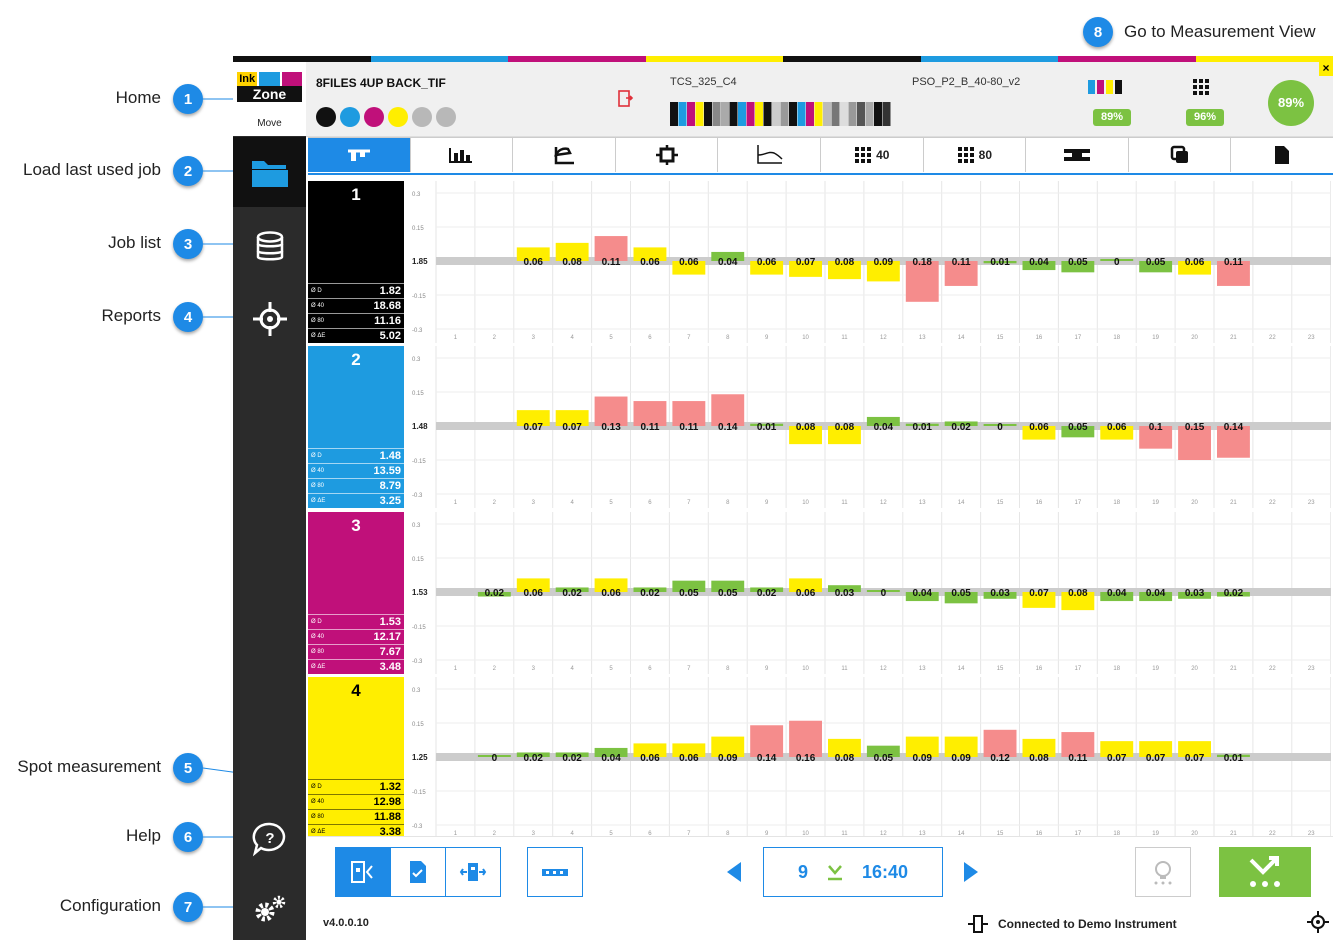 This screenshot has width=1333, height=940. I want to click on lane-summary-box: 2 Ø D 1.48 Ø 40 13.59 Ø 80 8.79 Ø ΔE 3.25, so click(356, 427).